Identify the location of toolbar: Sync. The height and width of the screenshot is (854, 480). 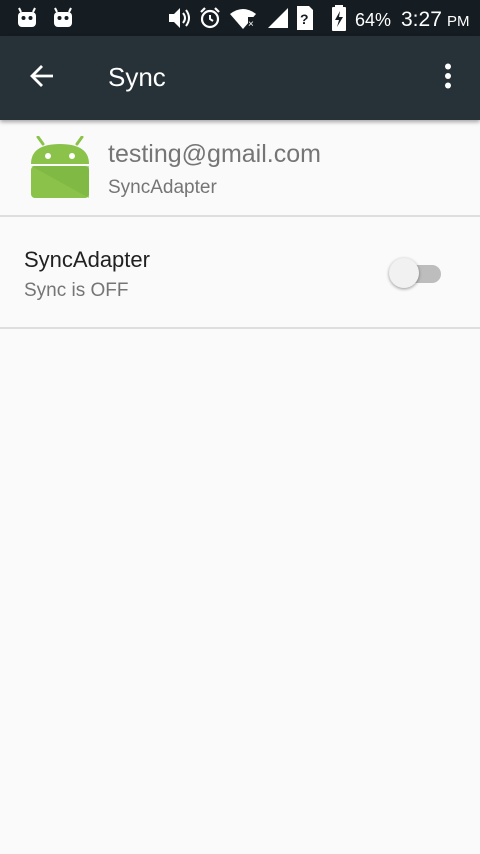
(240, 78).